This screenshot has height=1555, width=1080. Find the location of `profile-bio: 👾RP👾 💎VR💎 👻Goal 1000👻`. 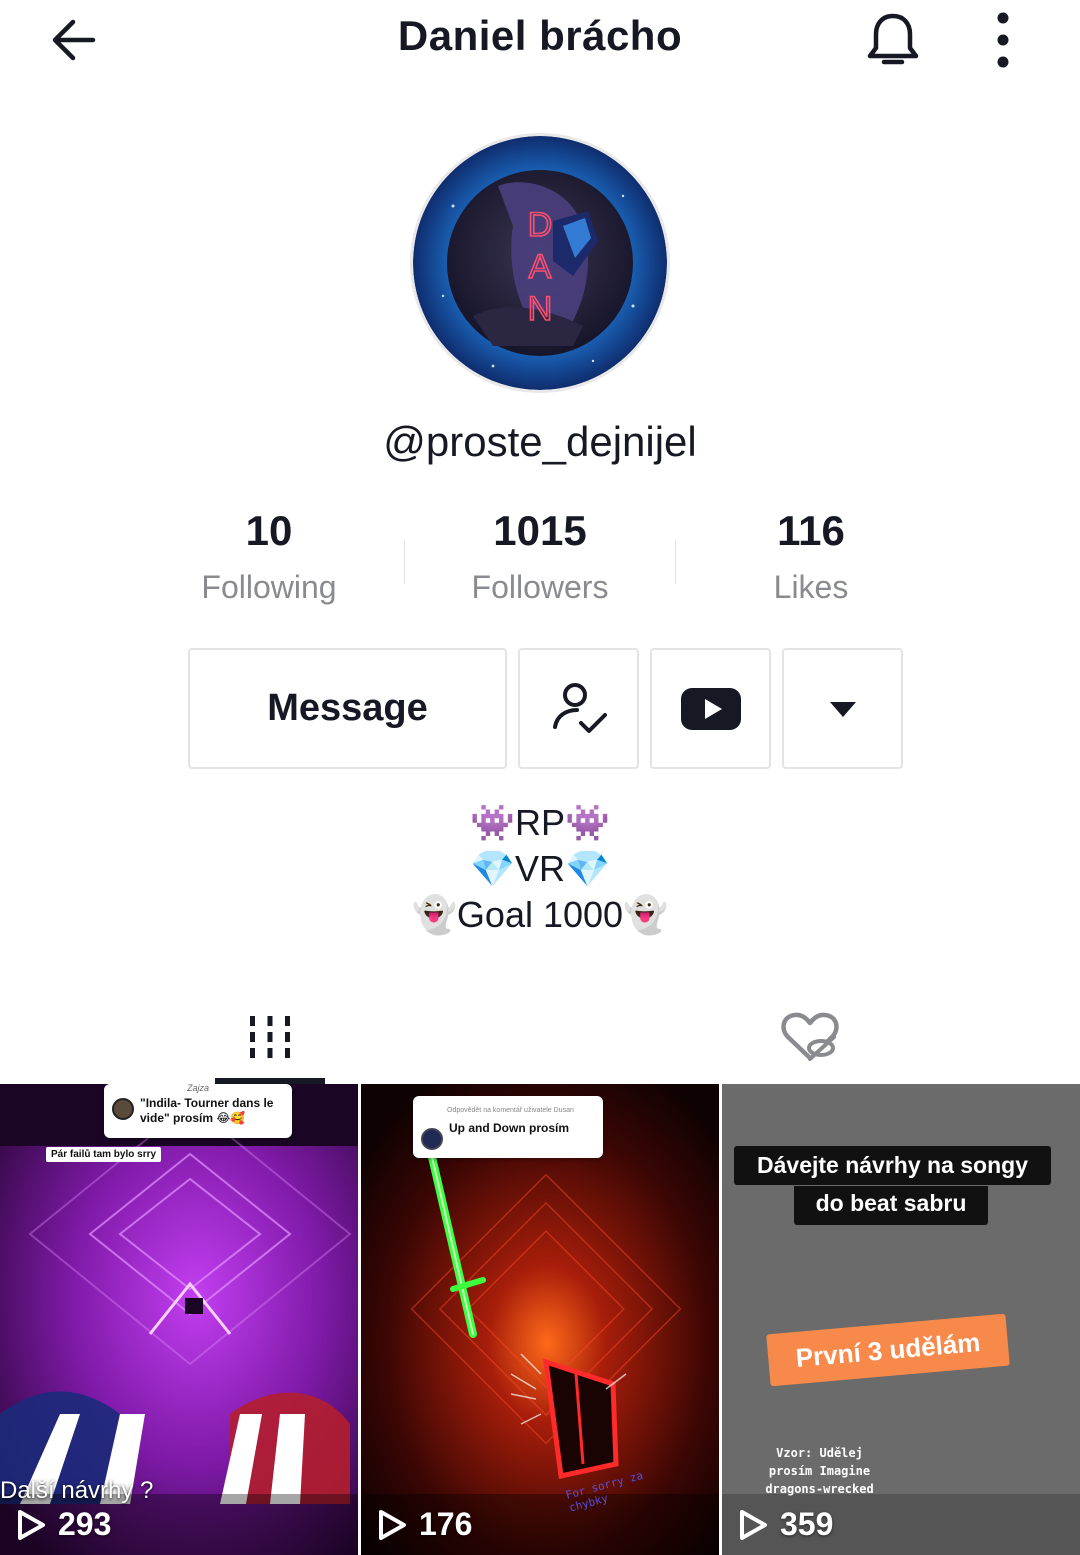

profile-bio: 👾RP👾 💎VR💎 👻Goal 1000👻 is located at coordinates (540, 869).